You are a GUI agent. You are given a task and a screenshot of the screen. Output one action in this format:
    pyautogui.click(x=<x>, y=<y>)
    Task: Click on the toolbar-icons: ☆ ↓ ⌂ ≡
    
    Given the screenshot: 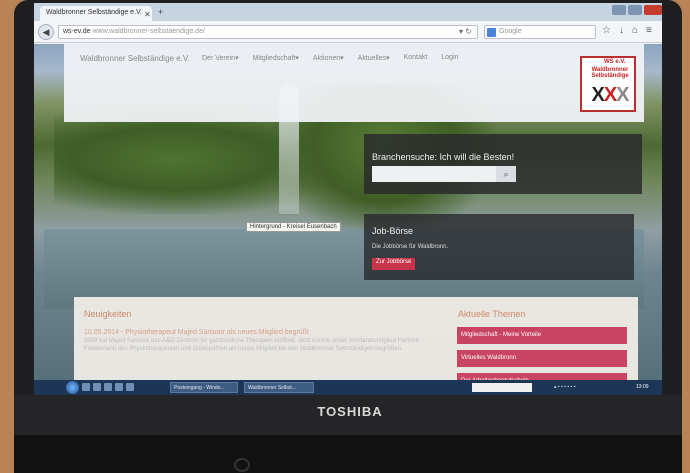 What is the action you would take?
    pyautogui.click(x=627, y=30)
    